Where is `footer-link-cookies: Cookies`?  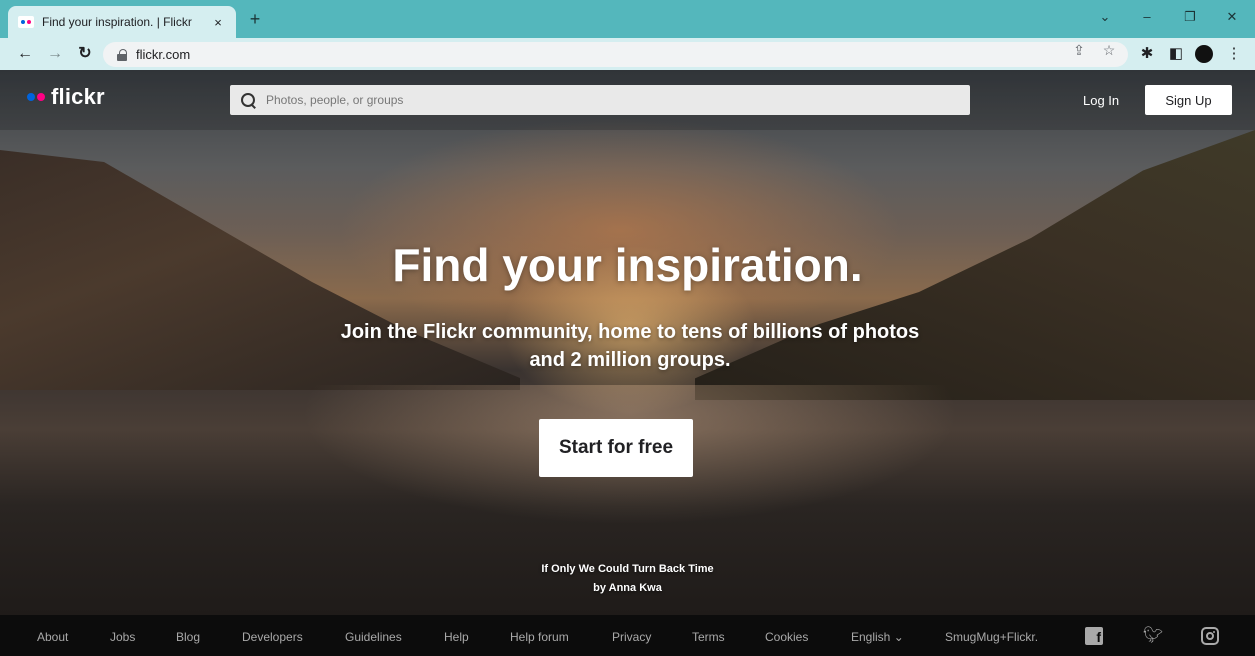 footer-link-cookies: Cookies is located at coordinates (786, 637).